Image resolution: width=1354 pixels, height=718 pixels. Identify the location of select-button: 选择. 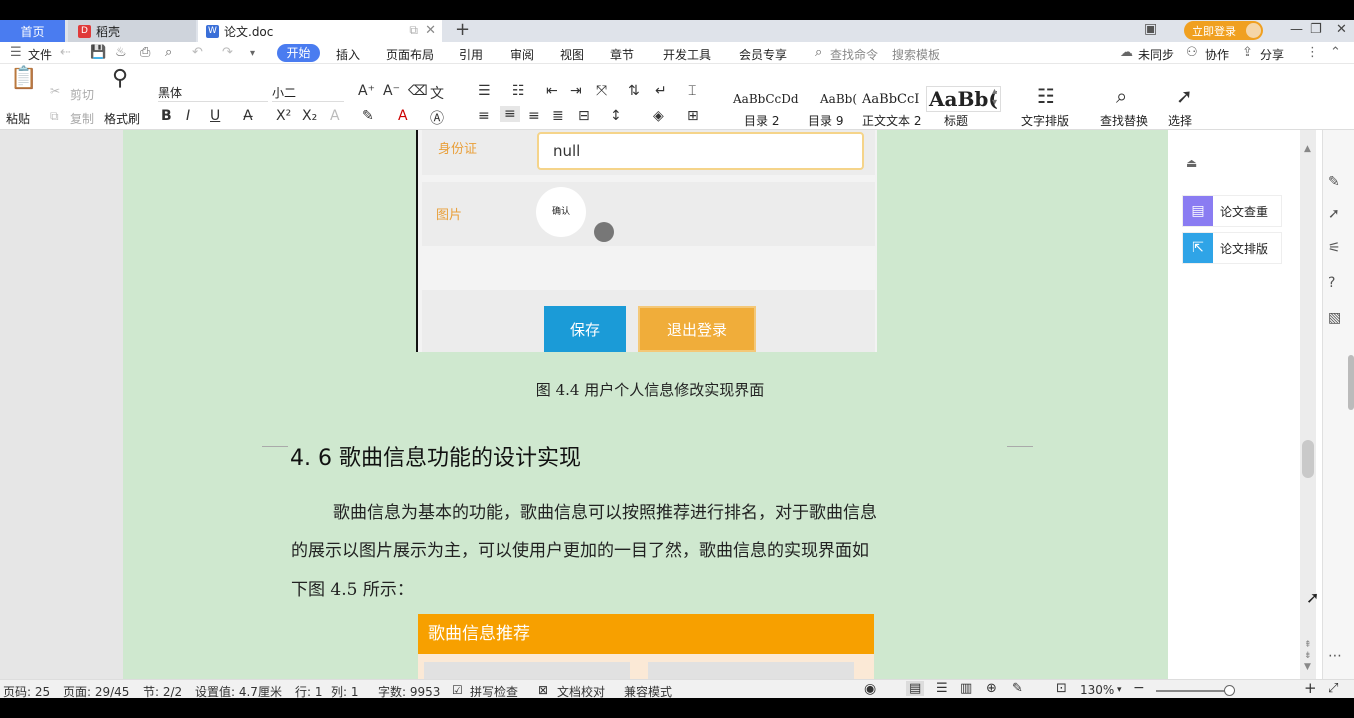
(1180, 120).